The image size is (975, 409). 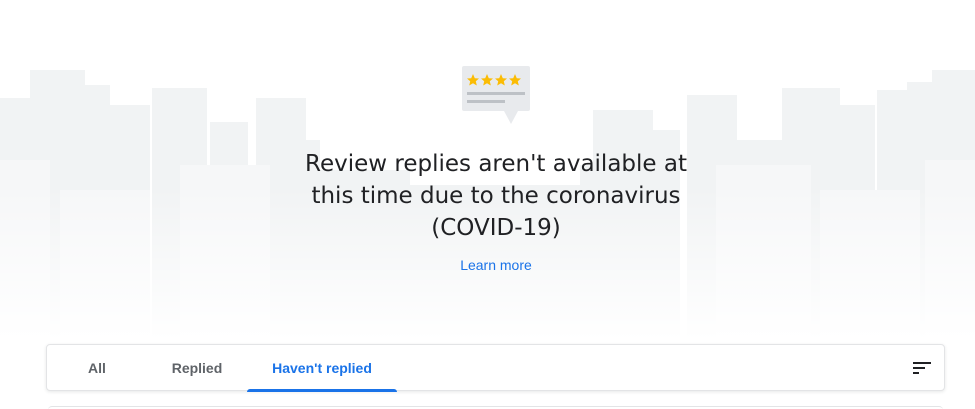 I want to click on tab-replied: Replied, so click(x=197, y=368).